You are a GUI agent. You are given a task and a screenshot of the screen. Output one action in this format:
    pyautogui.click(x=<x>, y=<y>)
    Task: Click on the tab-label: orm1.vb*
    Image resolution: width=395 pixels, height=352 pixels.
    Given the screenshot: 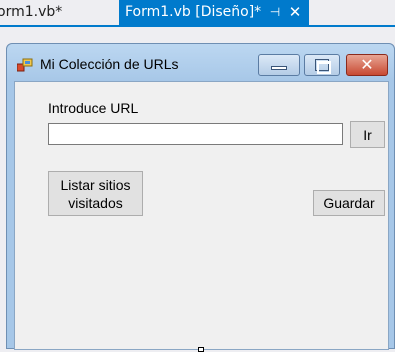 What is the action you would take?
    pyautogui.click(x=31, y=12)
    